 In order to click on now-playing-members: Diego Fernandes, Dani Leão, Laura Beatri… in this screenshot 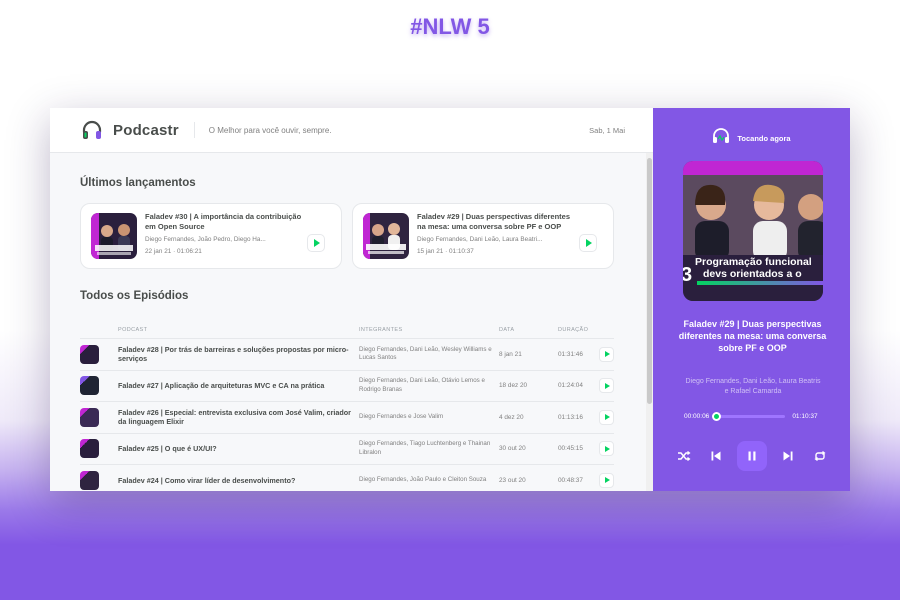, I will do `click(753, 386)`.